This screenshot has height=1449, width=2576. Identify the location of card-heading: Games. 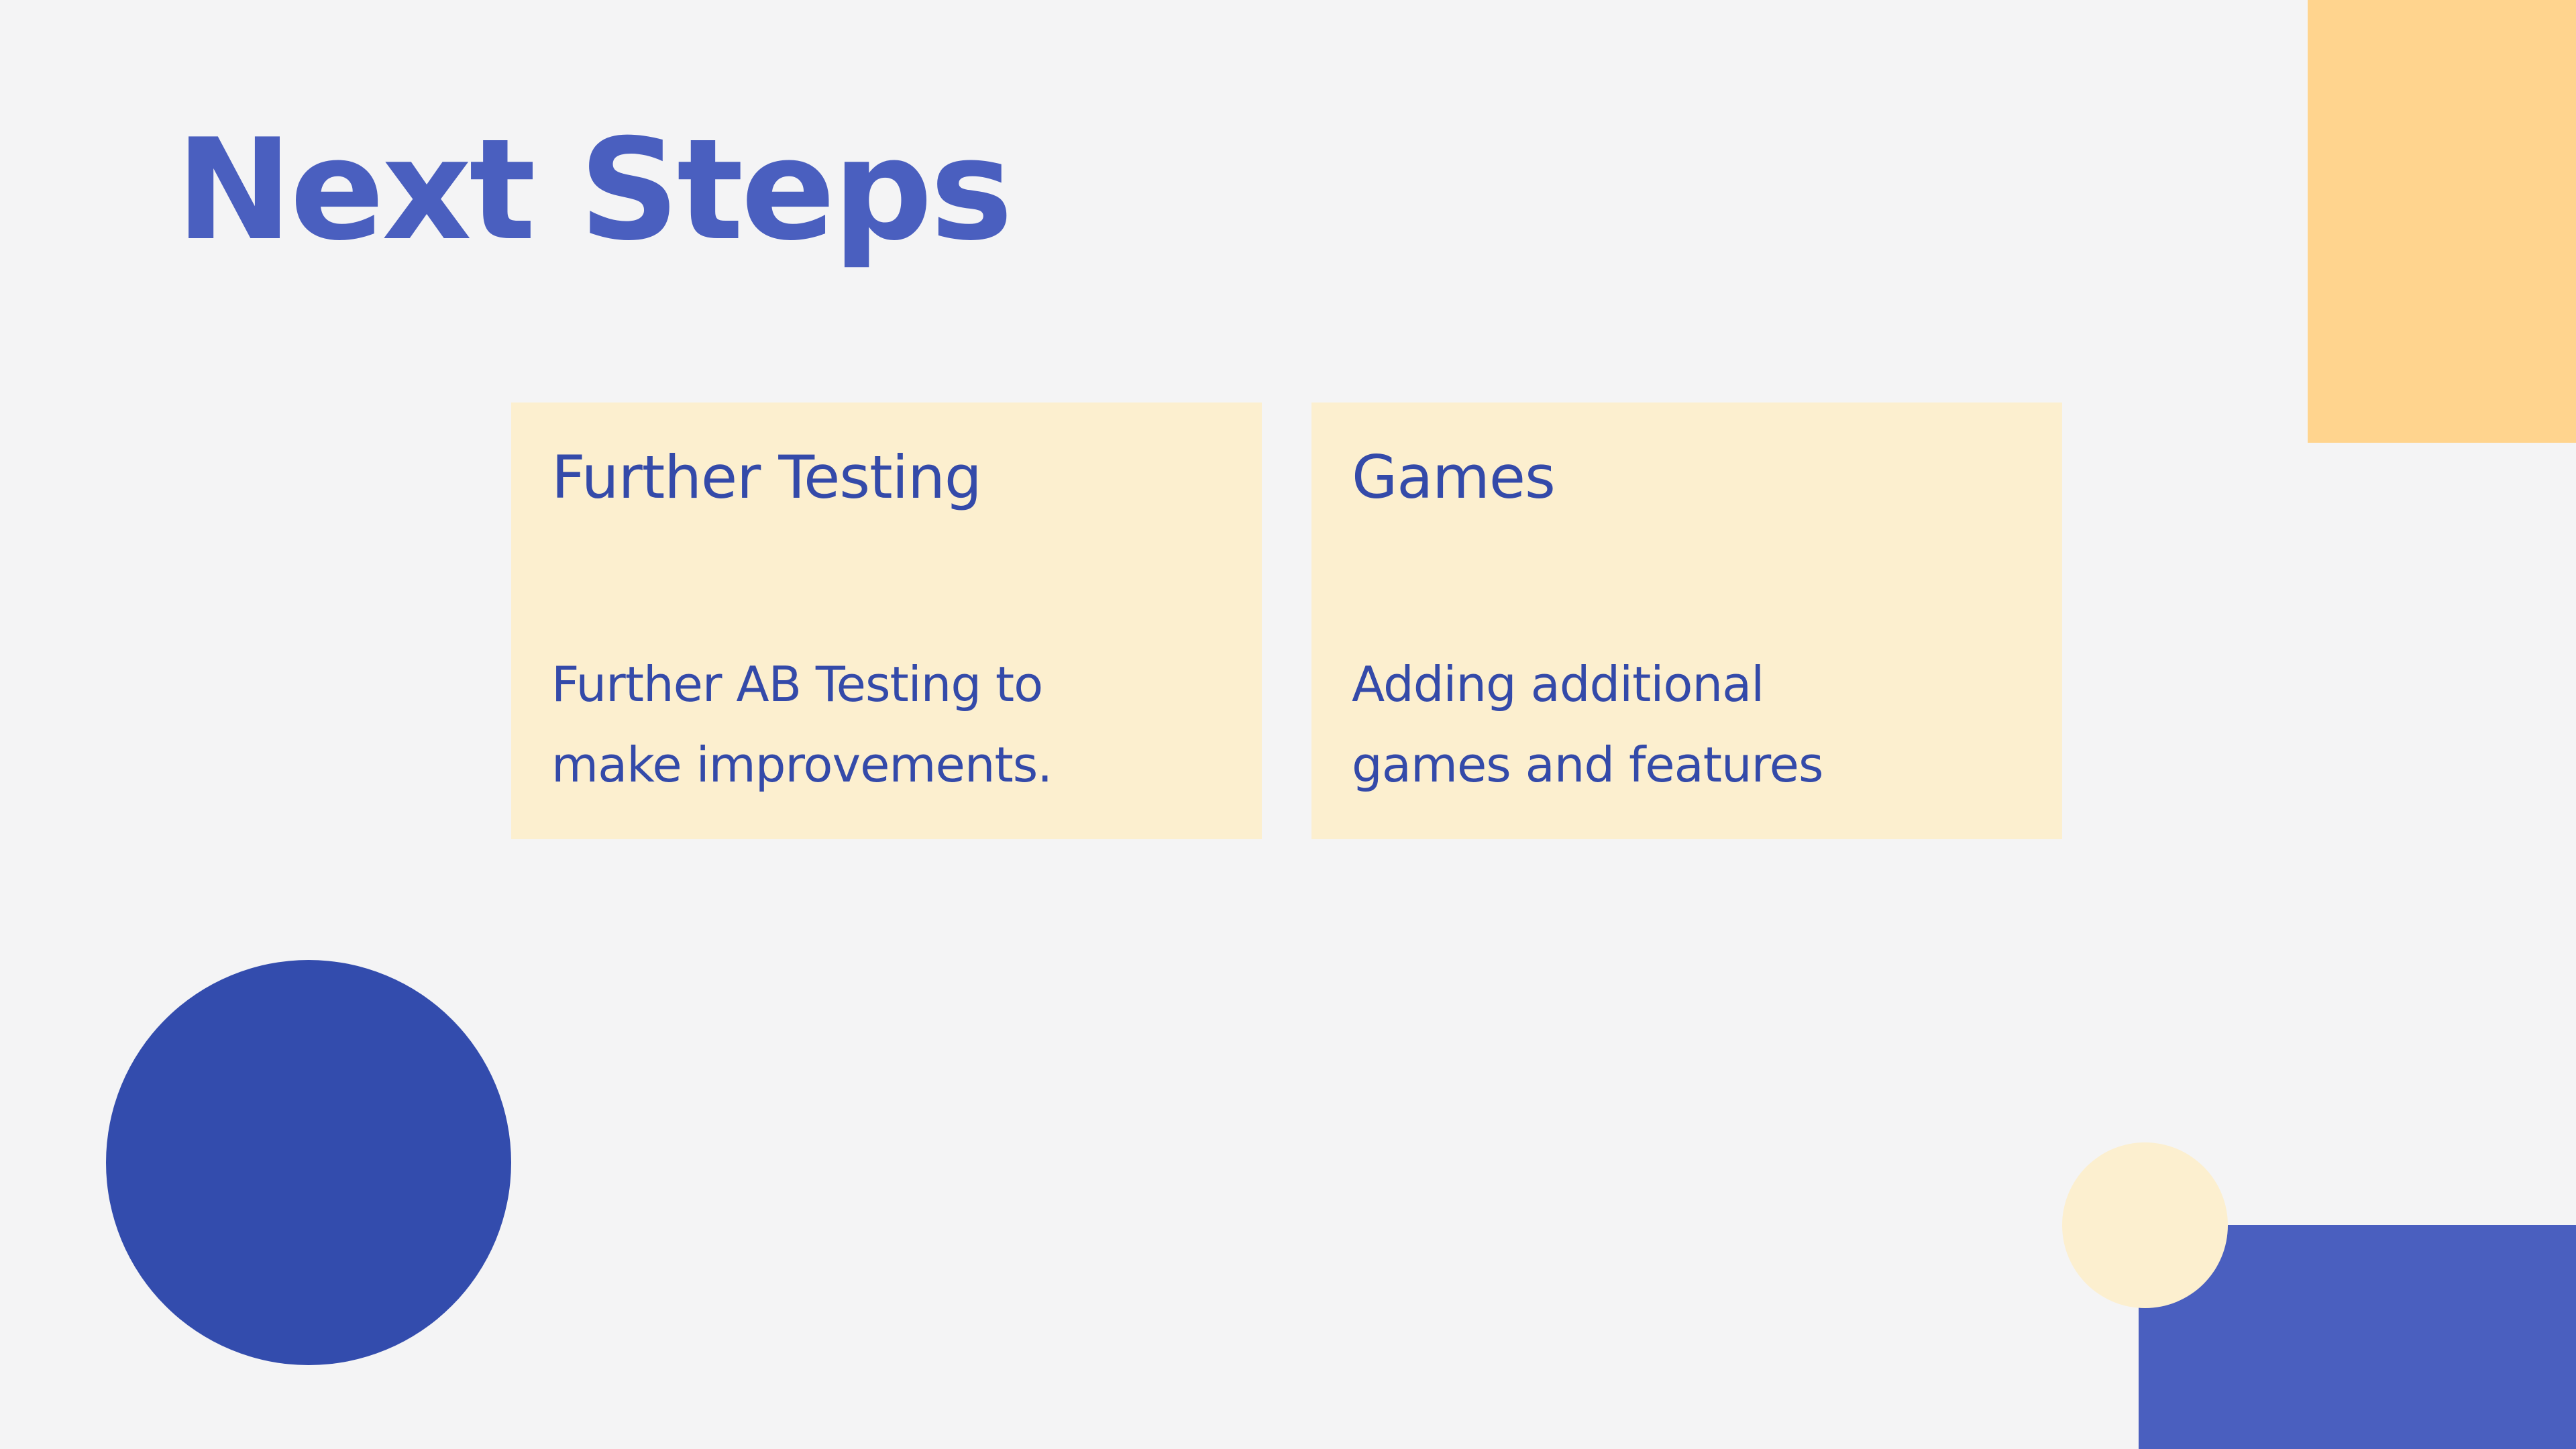
(1454, 477).